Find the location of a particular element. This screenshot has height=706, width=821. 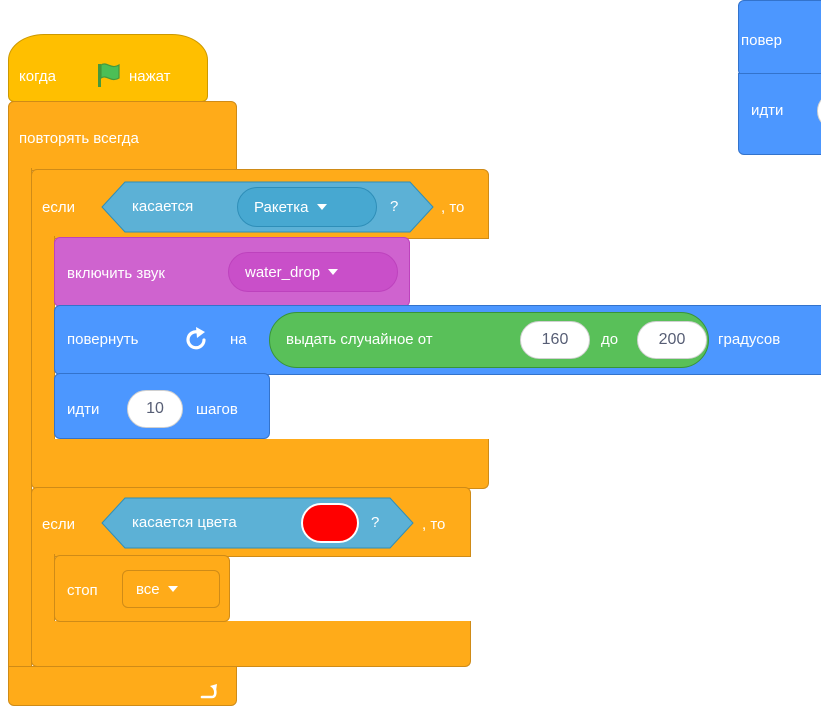

random-from-value: 160 is located at coordinates (555, 339).